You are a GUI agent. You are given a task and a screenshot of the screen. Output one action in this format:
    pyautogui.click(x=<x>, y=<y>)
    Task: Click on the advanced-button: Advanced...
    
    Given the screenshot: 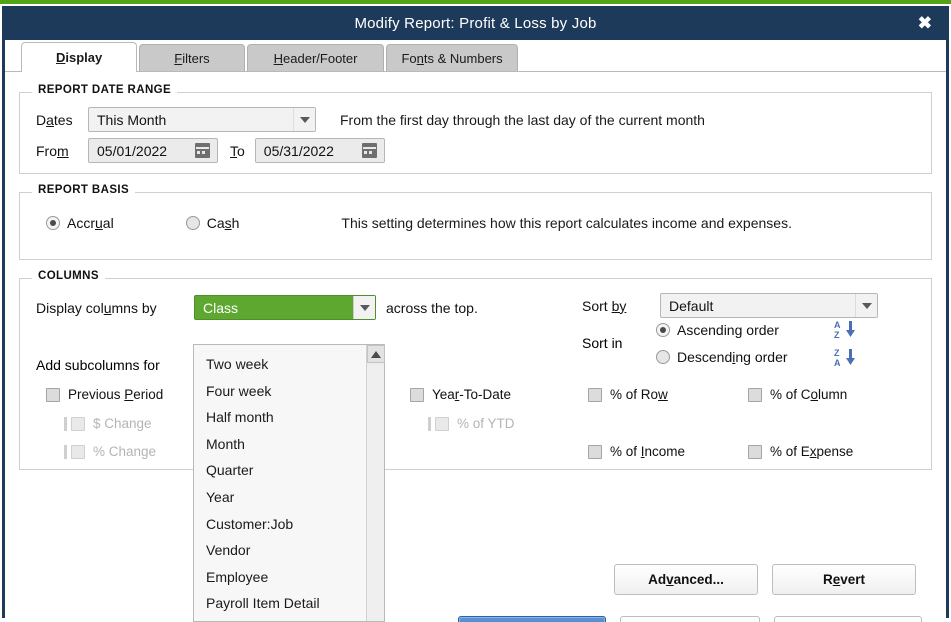 What is the action you would take?
    pyautogui.click(x=686, y=579)
    